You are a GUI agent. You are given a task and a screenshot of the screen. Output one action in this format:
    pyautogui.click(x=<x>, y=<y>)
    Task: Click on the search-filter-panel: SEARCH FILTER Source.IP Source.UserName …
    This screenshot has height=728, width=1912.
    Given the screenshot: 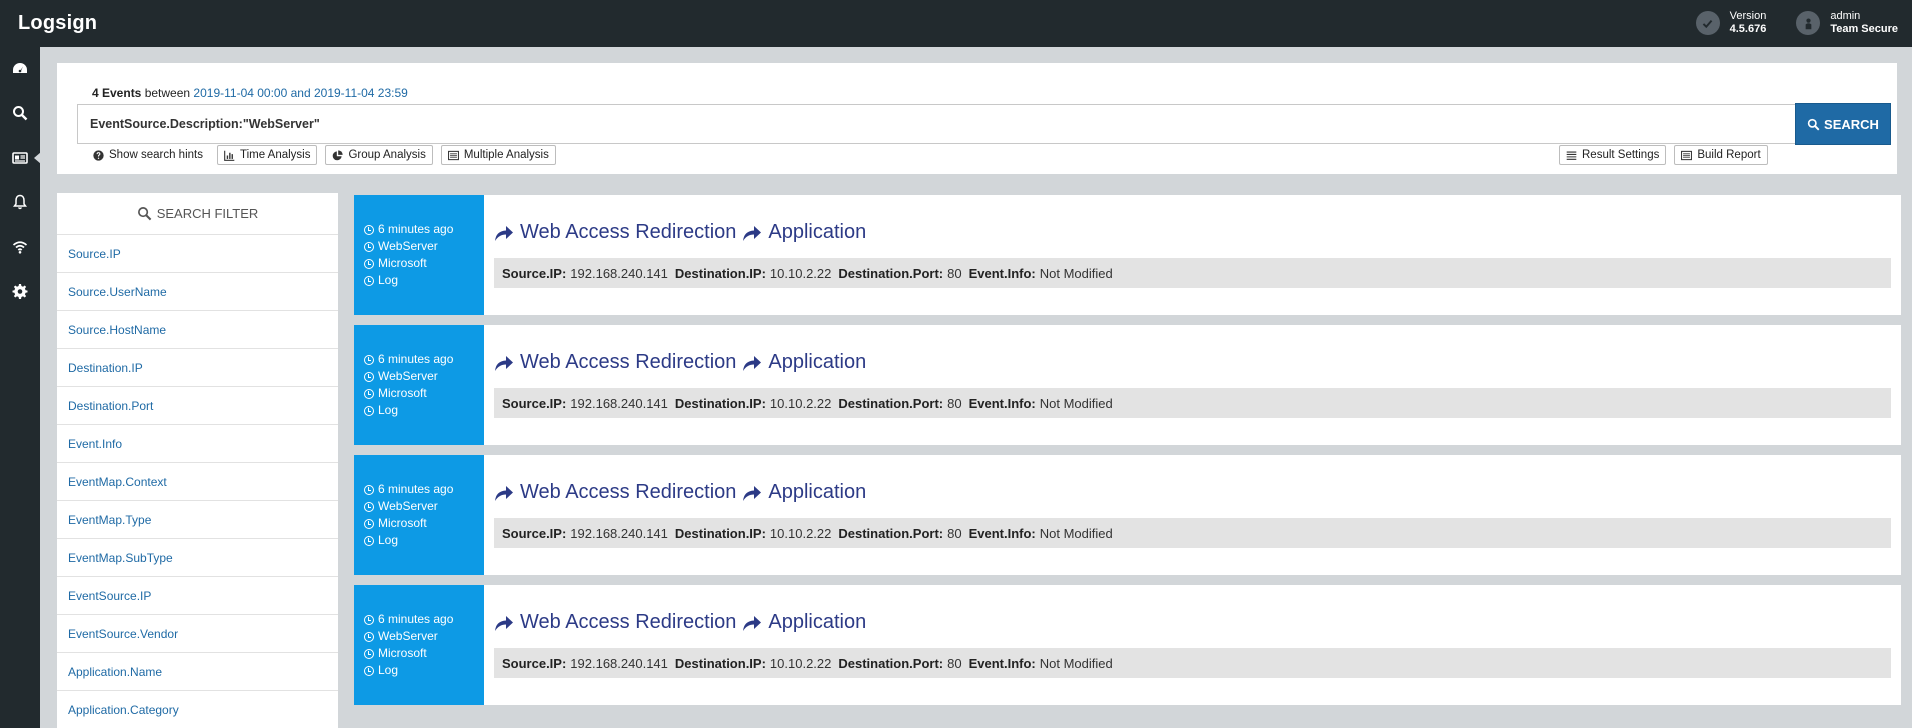 What is the action you would take?
    pyautogui.click(x=197, y=460)
    